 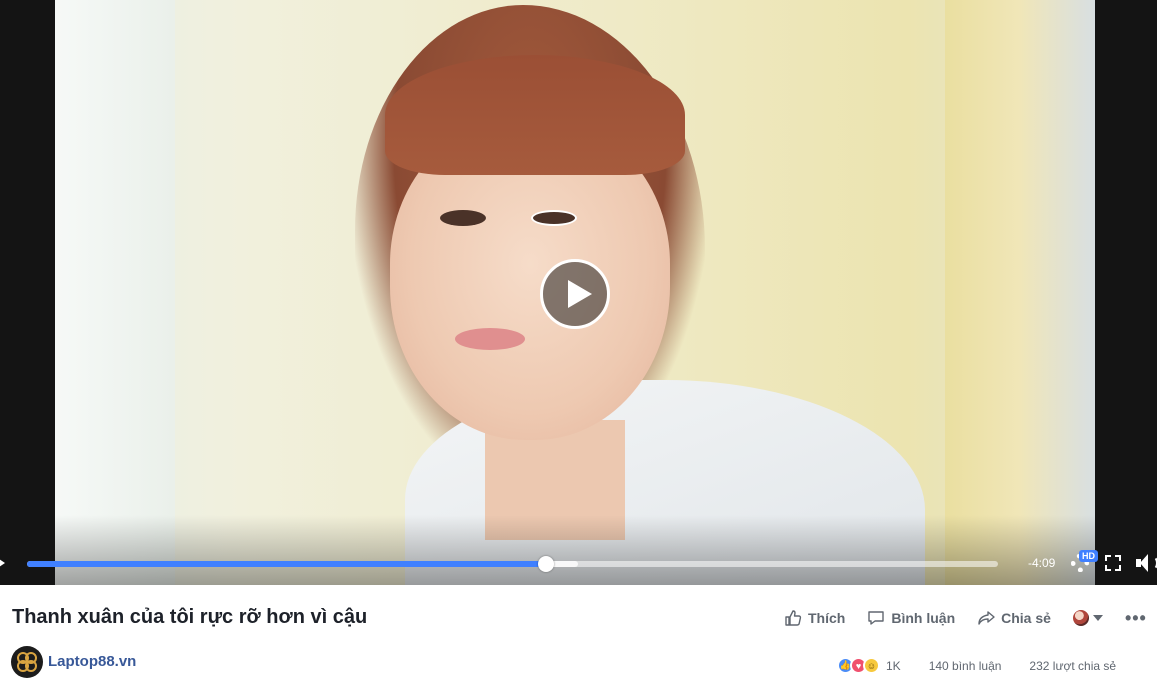 I want to click on avatar, so click(x=1080, y=618).